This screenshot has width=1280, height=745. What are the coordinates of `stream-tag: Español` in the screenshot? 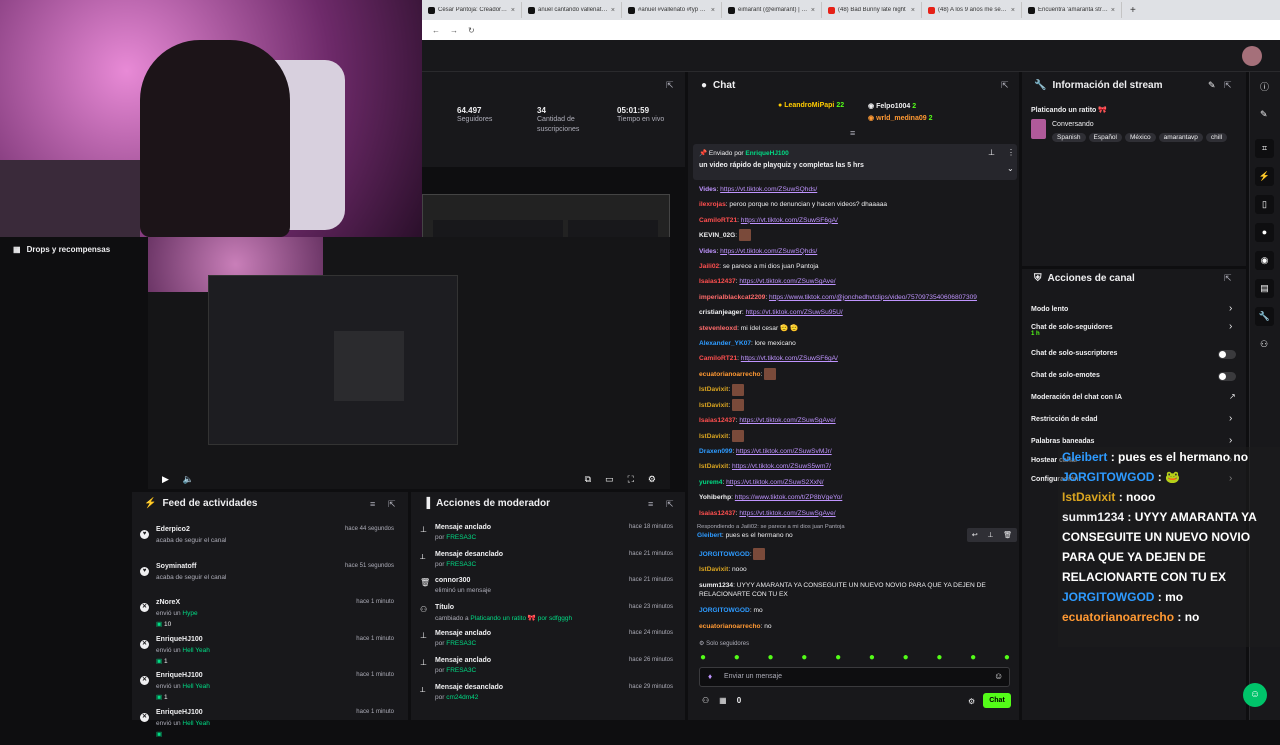 It's located at (1105, 137).